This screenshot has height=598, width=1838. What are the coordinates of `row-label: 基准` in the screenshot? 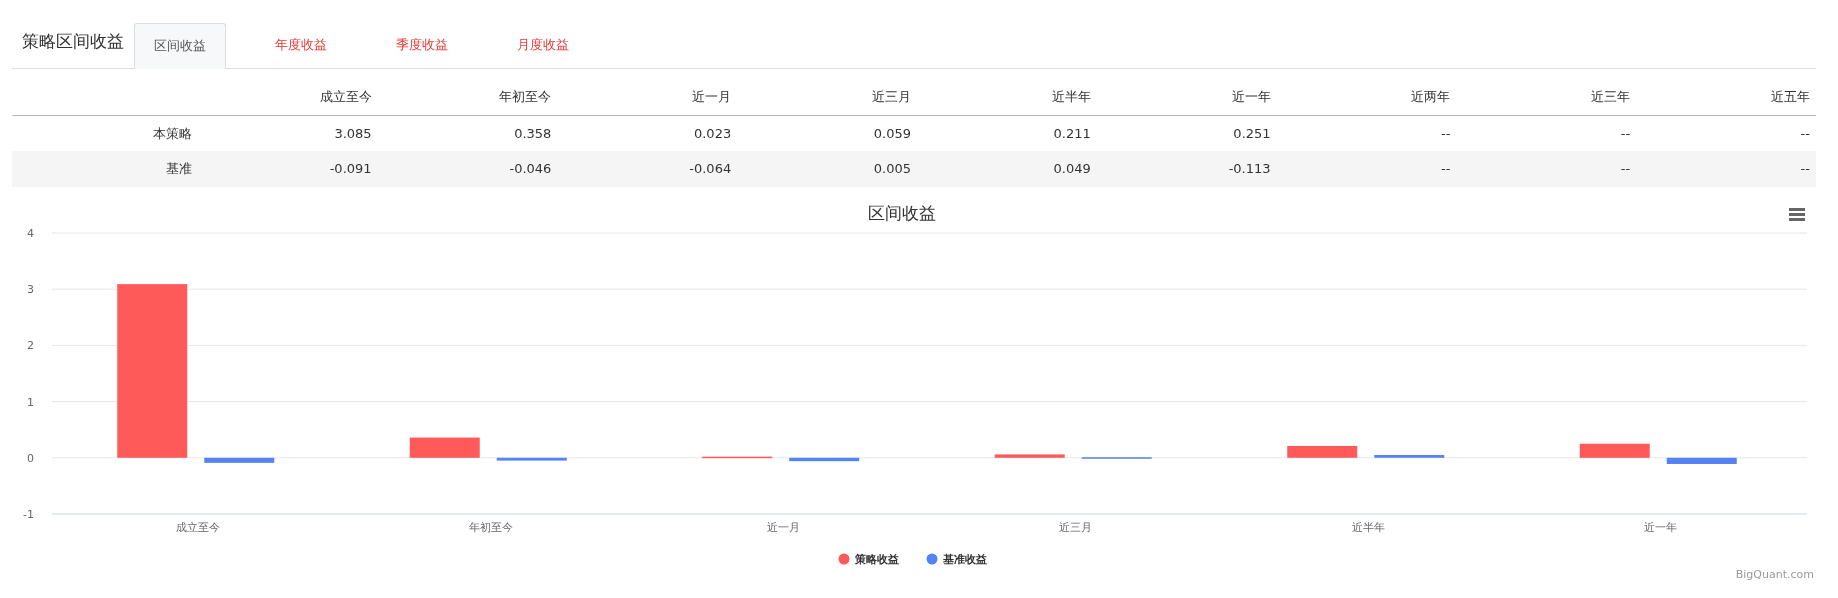 It's located at (105, 169).